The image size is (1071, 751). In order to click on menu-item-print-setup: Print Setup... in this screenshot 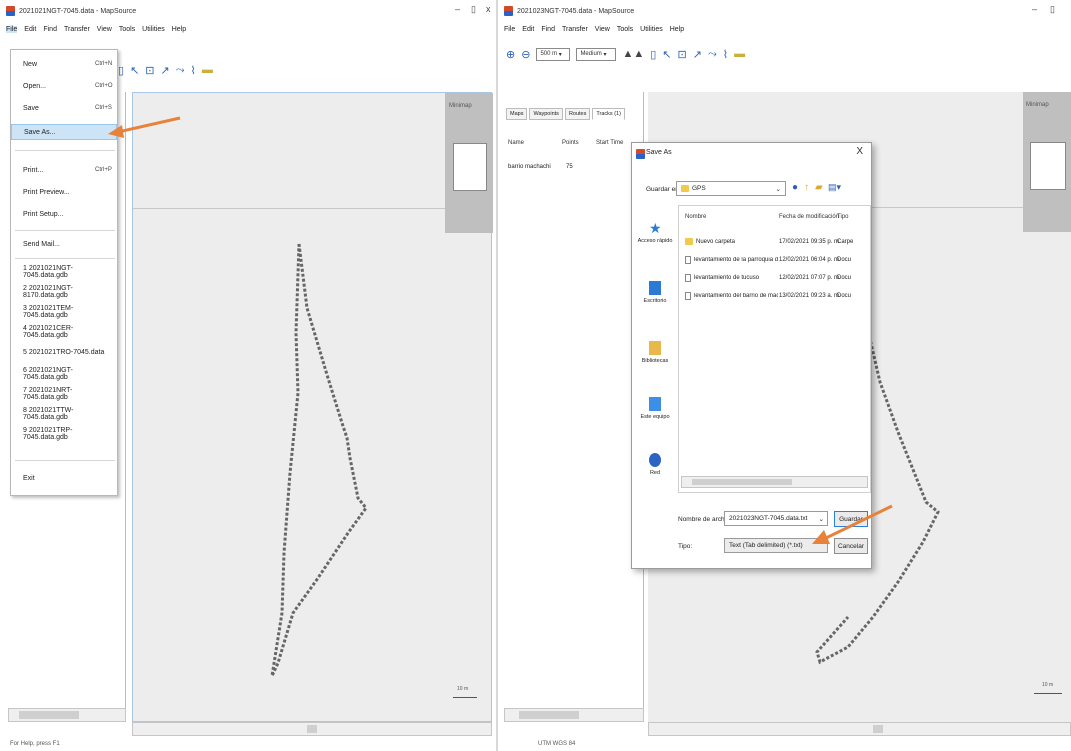, I will do `click(64, 214)`.